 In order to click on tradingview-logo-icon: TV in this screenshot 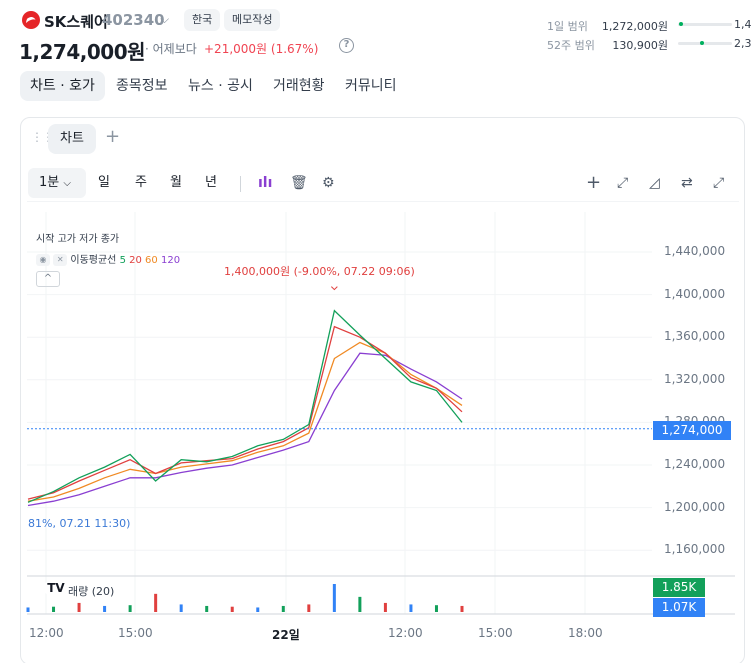, I will do `click(56, 588)`.